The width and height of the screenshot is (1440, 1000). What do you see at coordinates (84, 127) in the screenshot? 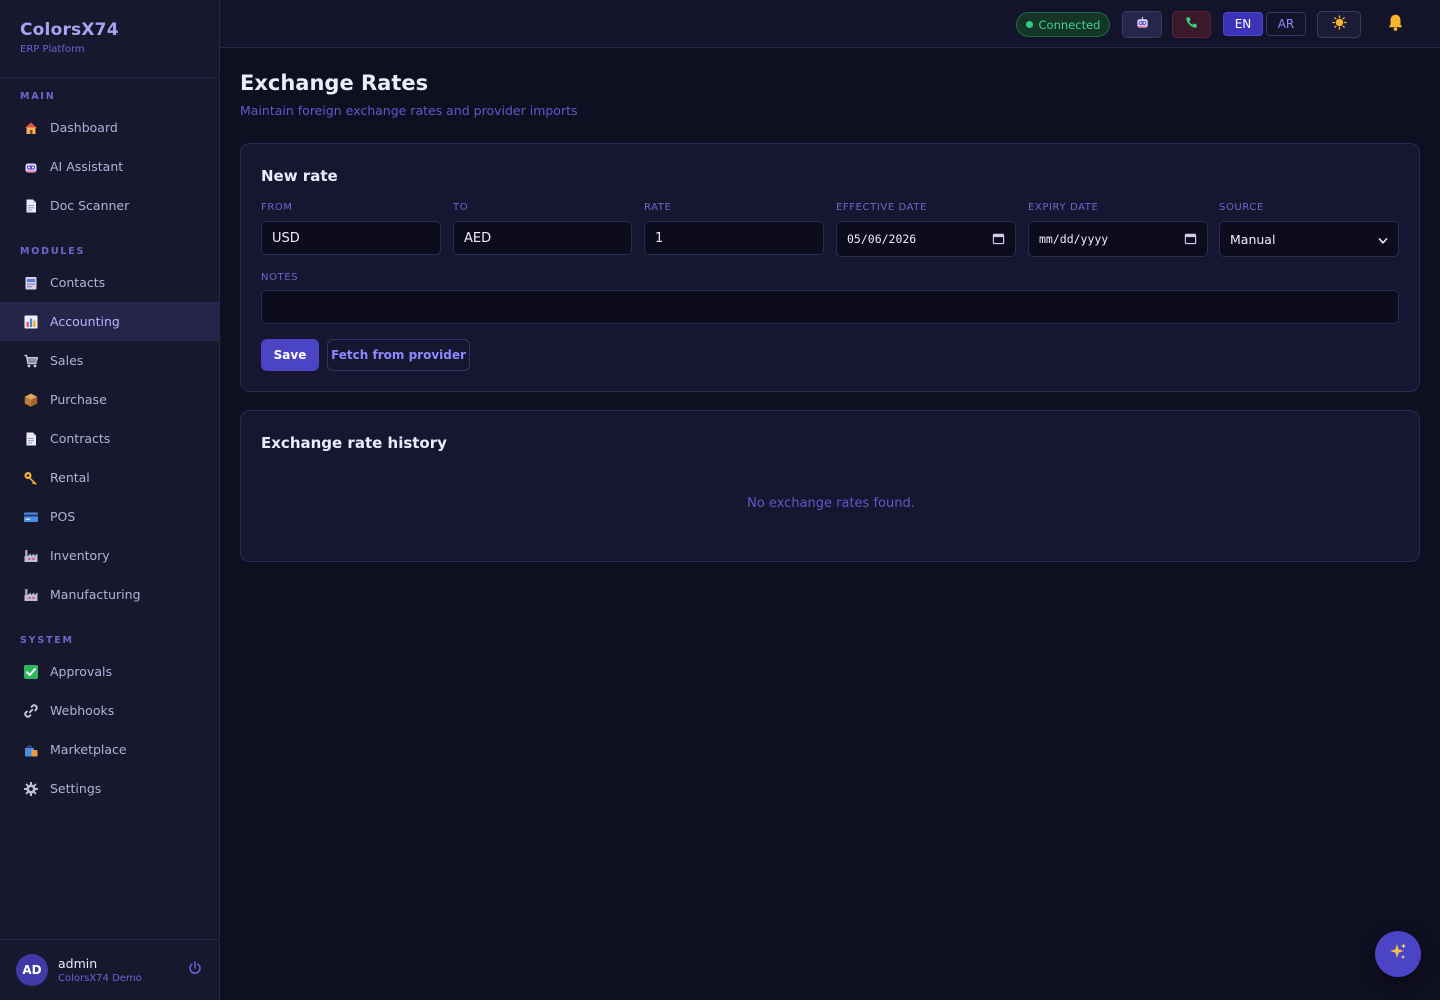
I see `sidebar-item-label: Dashboard` at bounding box center [84, 127].